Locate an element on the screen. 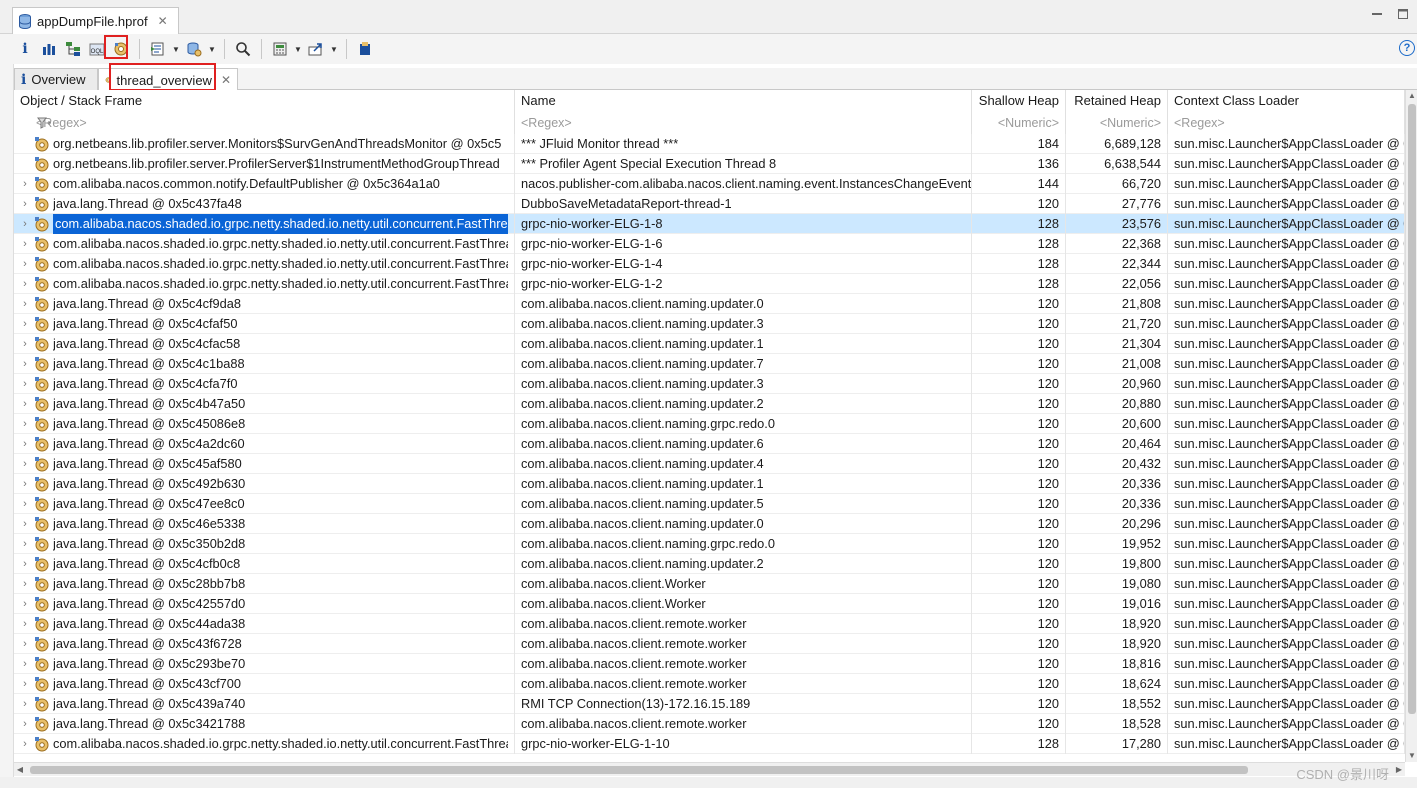 The width and height of the screenshot is (1417, 788). object-cell: › java.lang.Thread @ 0x5c439a740 is located at coordinates (264, 704).